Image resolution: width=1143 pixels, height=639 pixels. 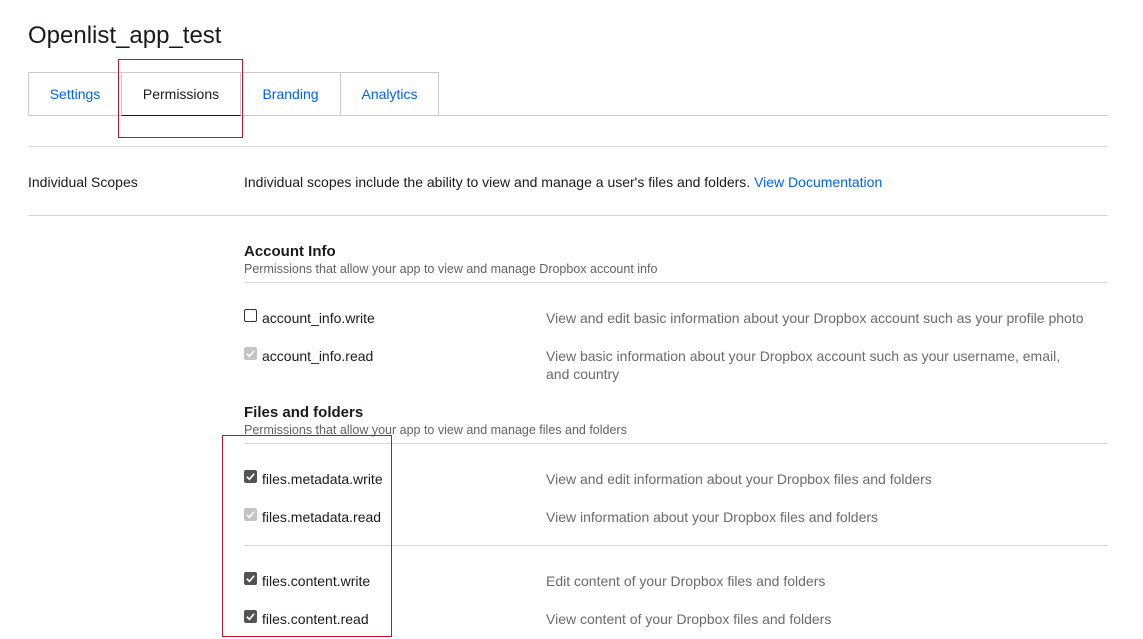 What do you see at coordinates (124, 36) in the screenshot?
I see `page-title: Openlist_app_test` at bounding box center [124, 36].